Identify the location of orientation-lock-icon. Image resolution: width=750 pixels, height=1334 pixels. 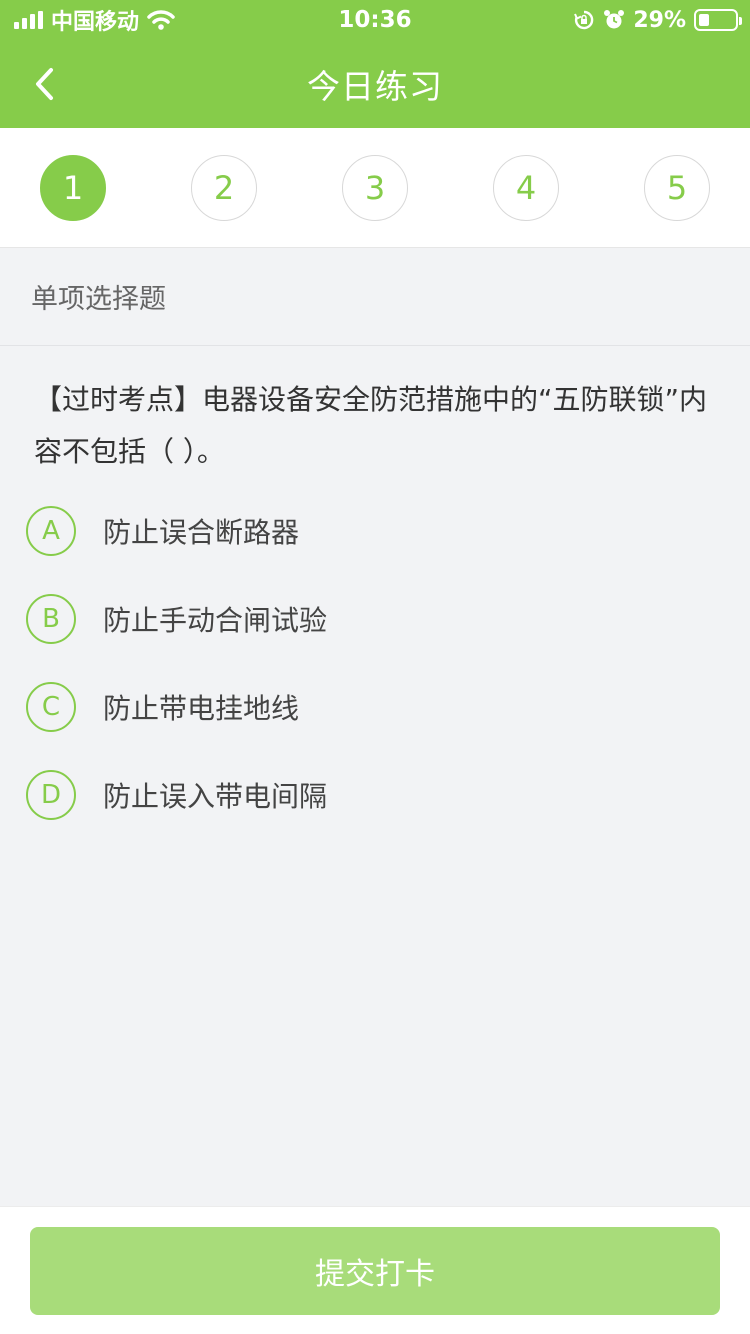
(584, 20).